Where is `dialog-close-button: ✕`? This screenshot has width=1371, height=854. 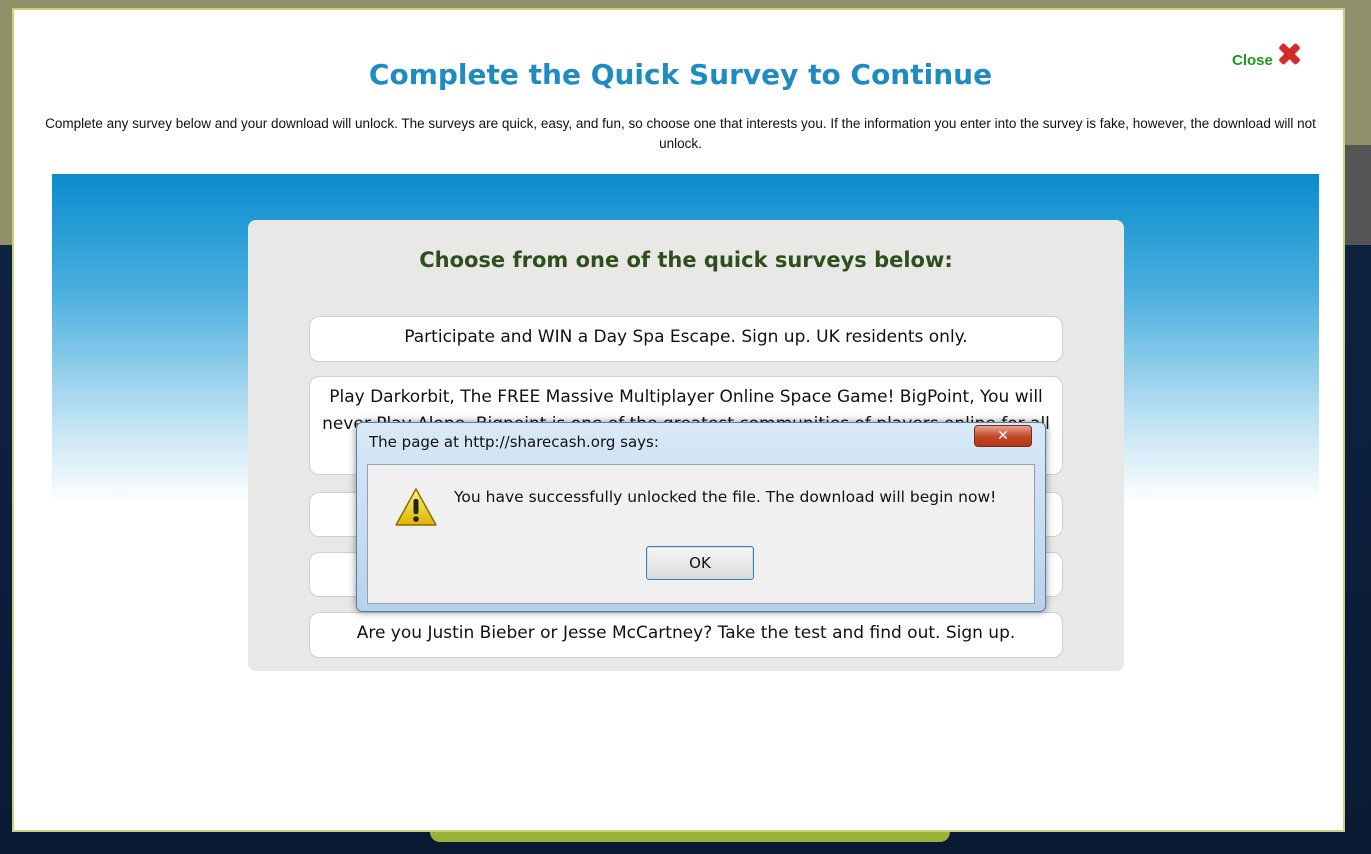
dialog-close-button: ✕ is located at coordinates (1003, 436).